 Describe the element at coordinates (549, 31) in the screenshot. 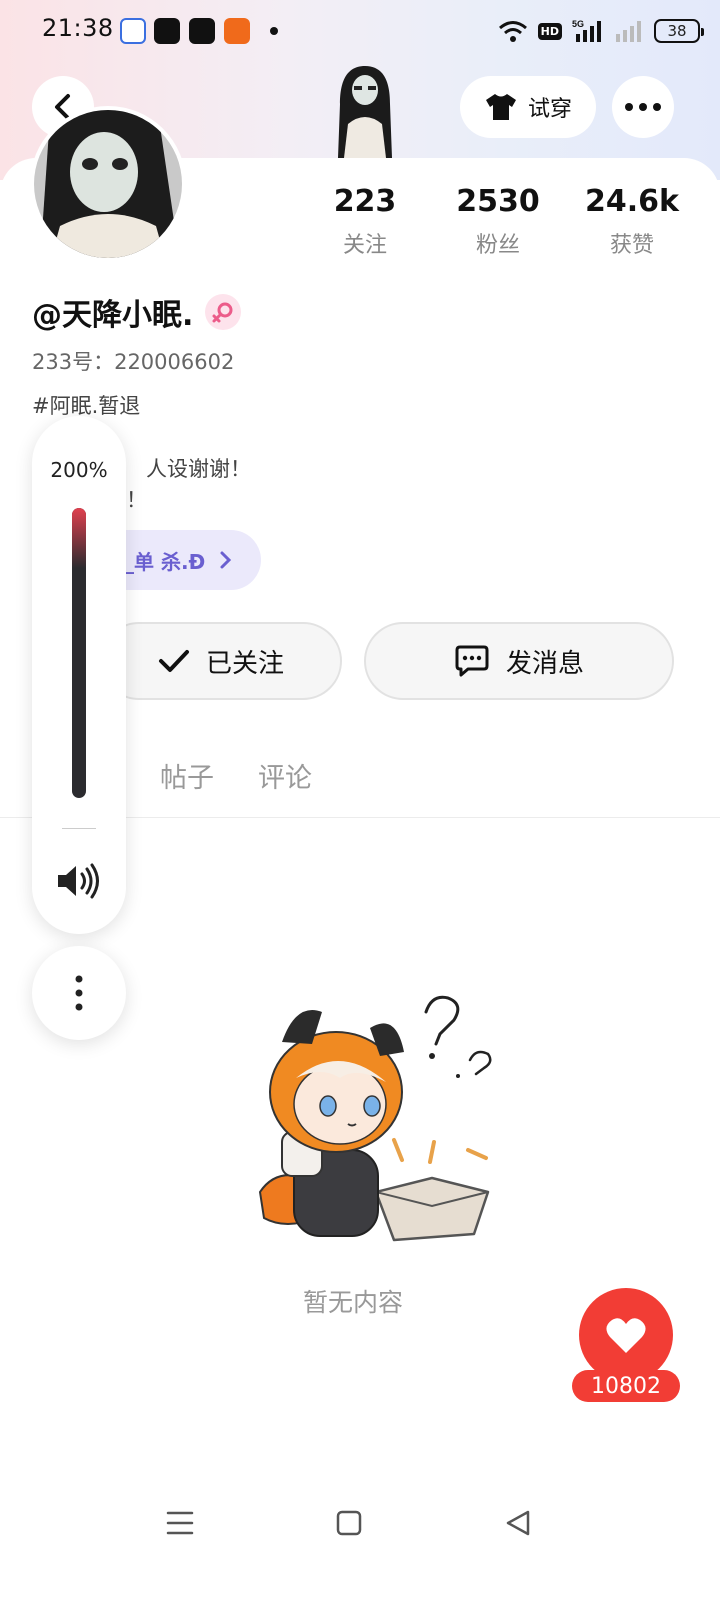

I see `hd-badge: HD` at that location.